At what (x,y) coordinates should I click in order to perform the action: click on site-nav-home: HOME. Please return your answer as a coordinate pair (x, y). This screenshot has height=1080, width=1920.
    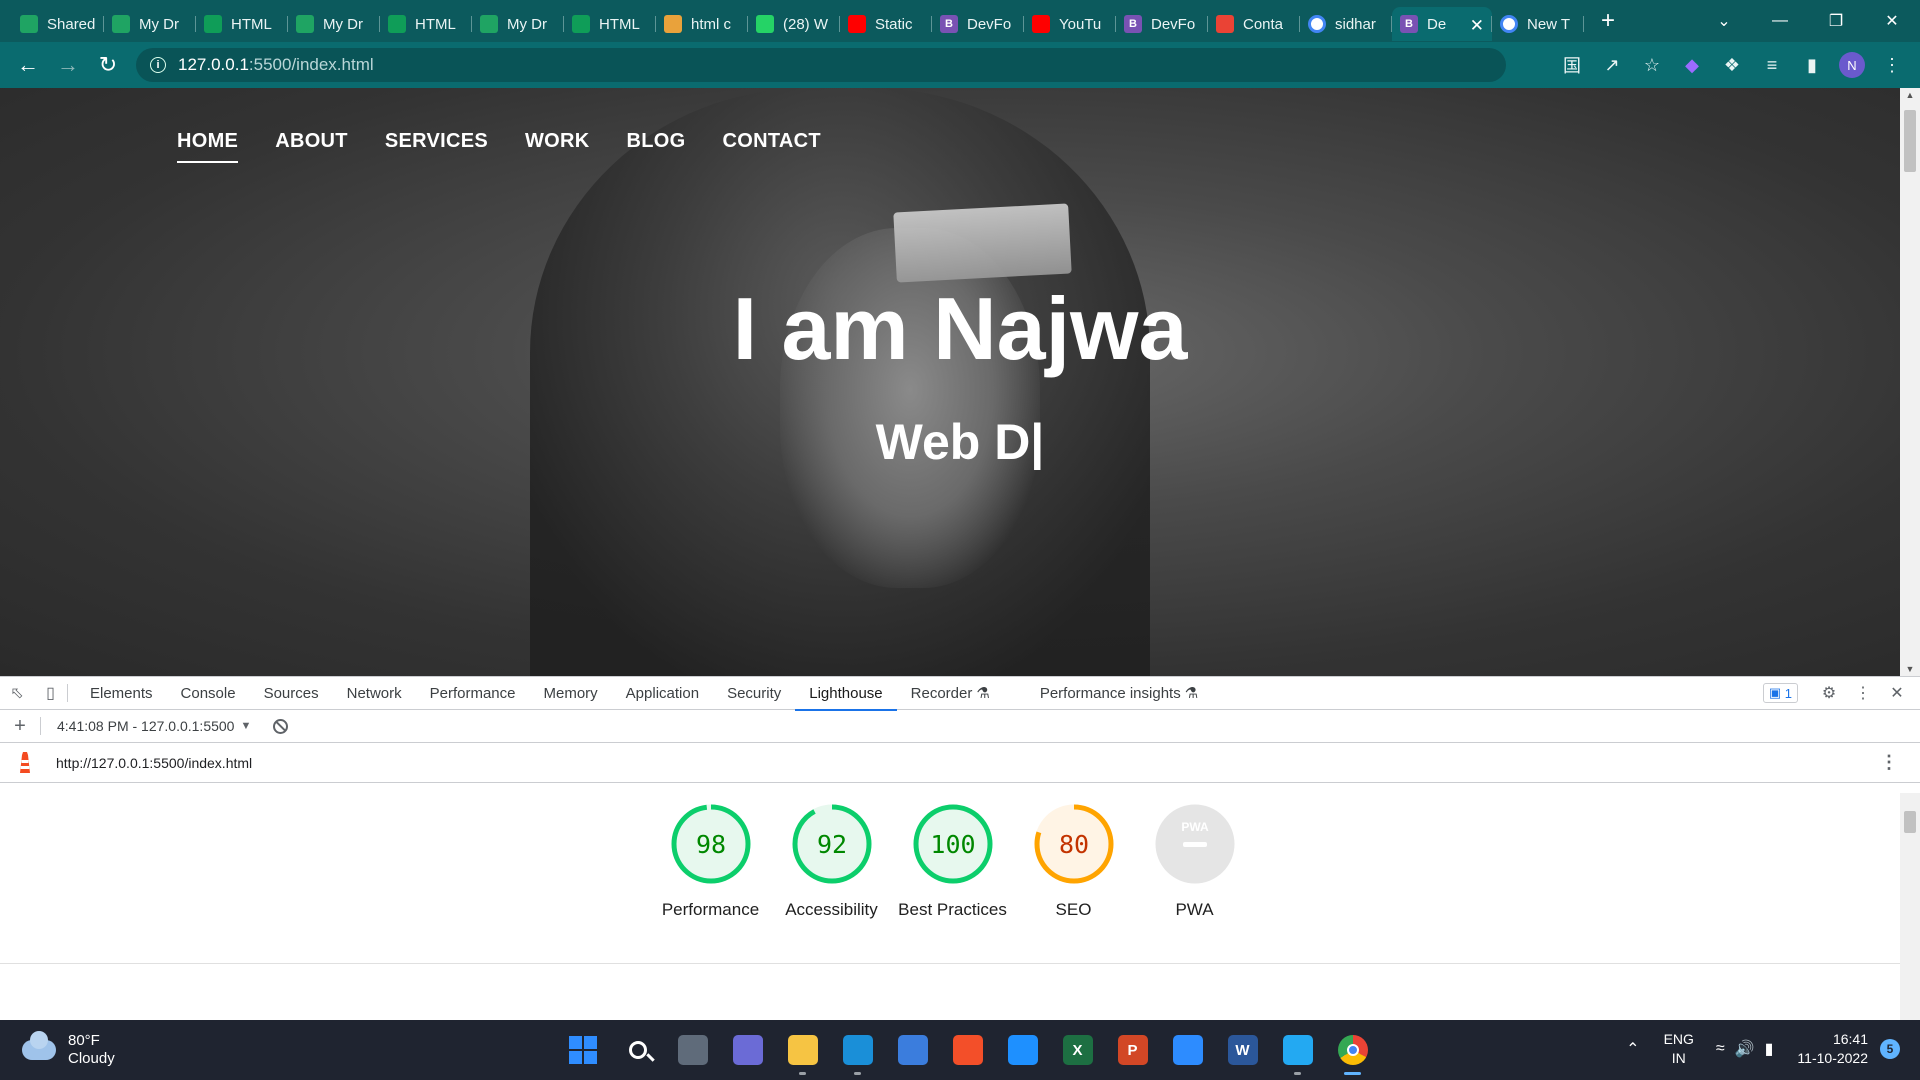
    Looking at the image, I should click on (208, 146).